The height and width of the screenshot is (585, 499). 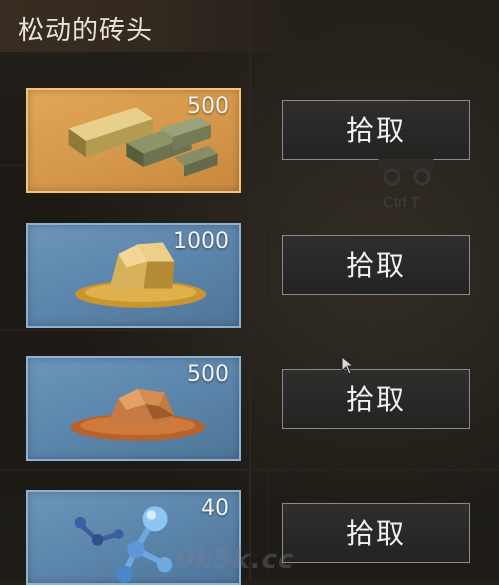 I want to click on item-slot-copper-ore: 500, so click(x=133, y=408).